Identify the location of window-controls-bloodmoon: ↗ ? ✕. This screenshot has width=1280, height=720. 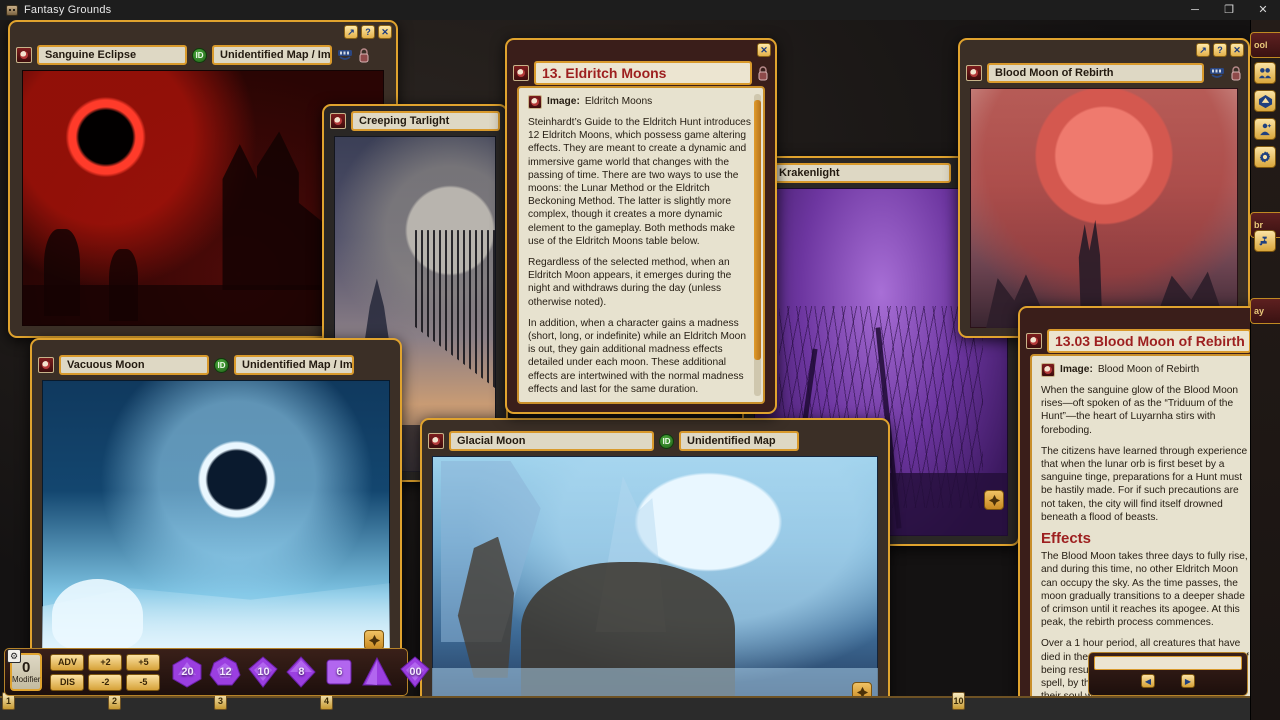
(1220, 50).